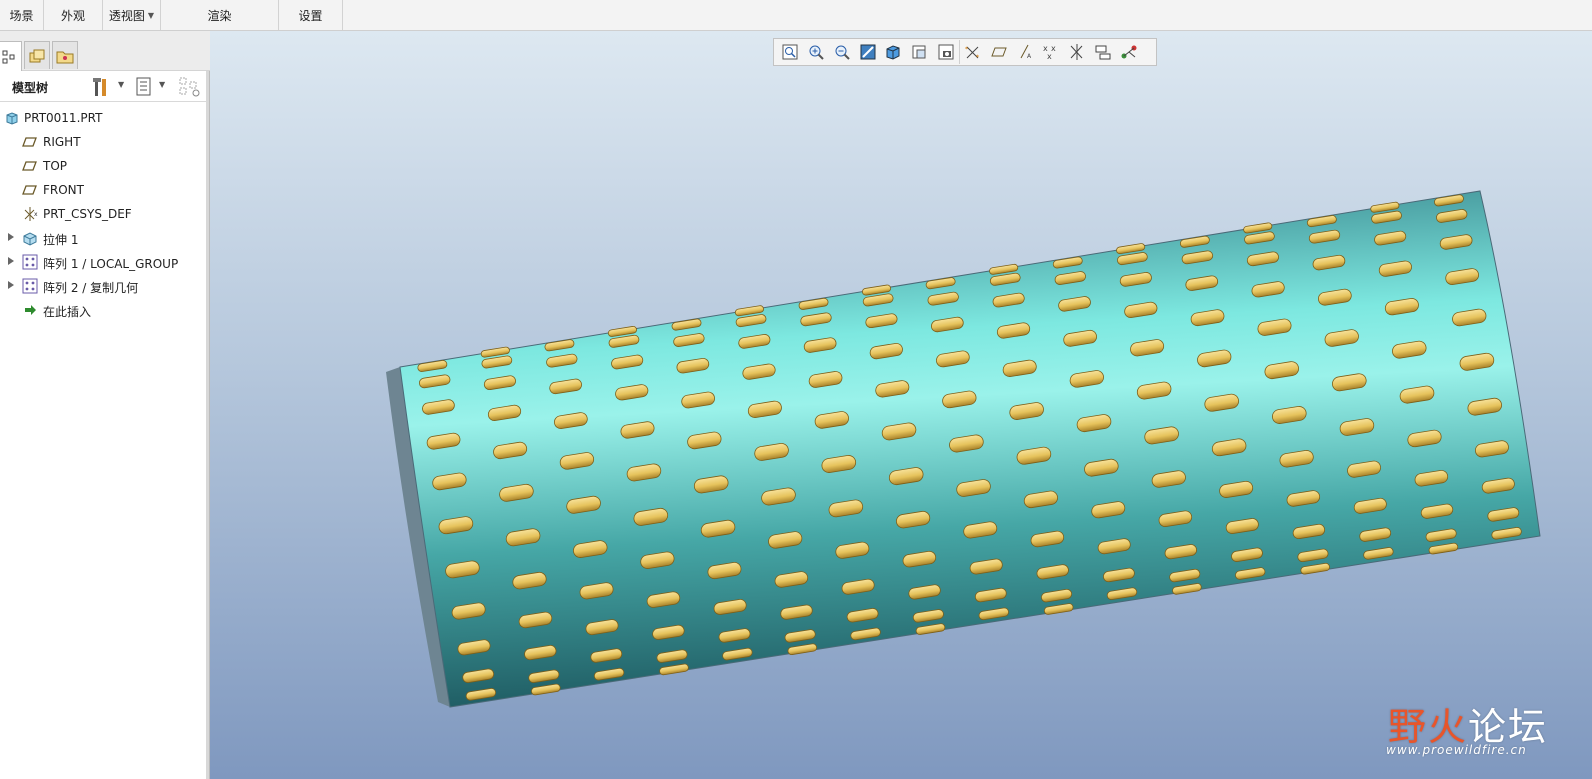 Image resolution: width=1592 pixels, height=779 pixels. Describe the element at coordinates (105, 51) in the screenshot. I see `navigator-tabs` at that location.